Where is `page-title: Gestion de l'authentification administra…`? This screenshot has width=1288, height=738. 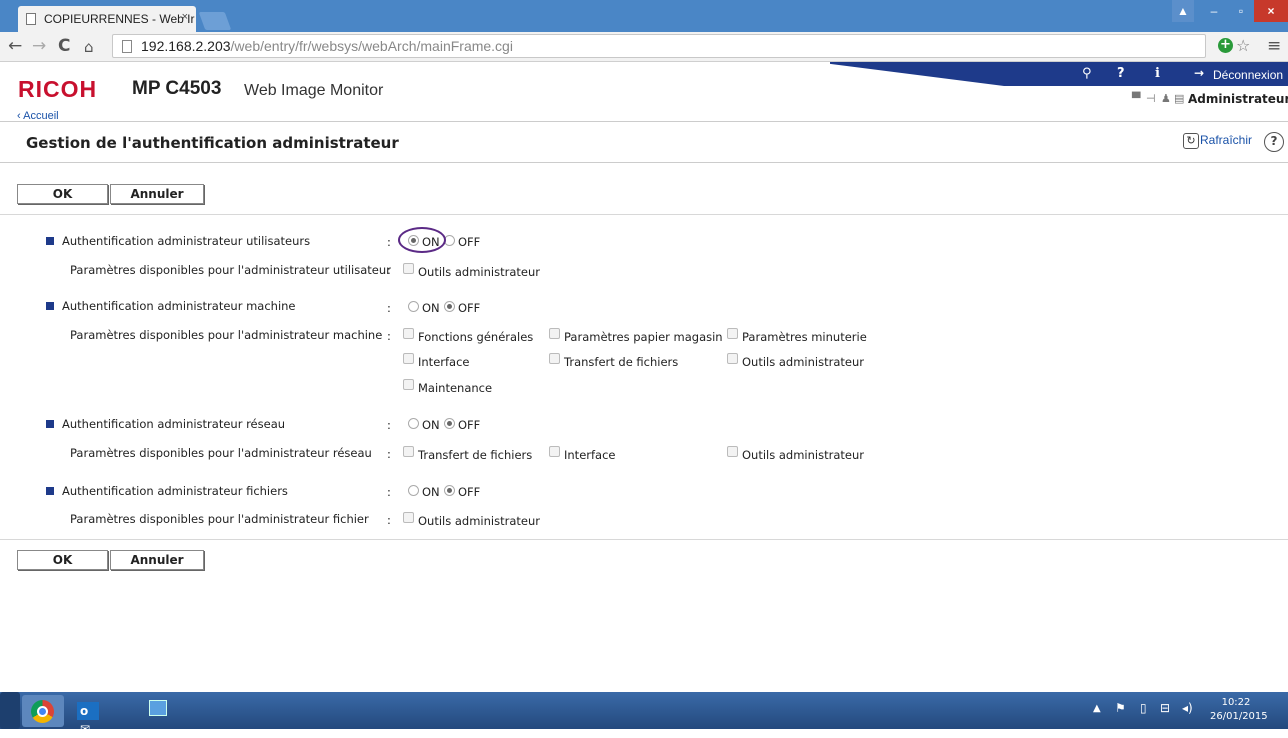
page-title: Gestion de l'authentification administra… is located at coordinates (212, 143).